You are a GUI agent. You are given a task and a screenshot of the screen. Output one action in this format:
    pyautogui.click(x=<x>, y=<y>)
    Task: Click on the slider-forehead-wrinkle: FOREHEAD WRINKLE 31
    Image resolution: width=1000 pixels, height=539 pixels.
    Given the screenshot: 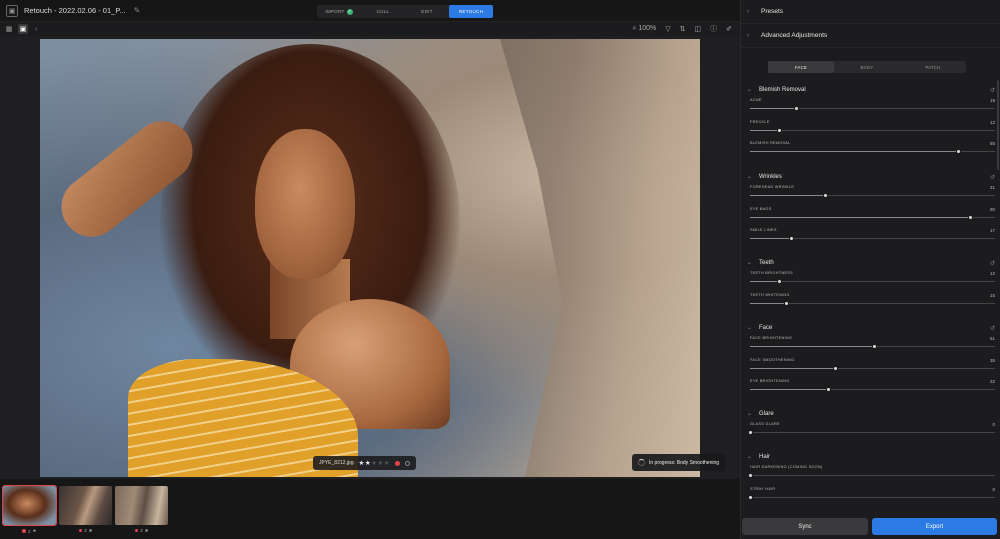 What is the action you would take?
    pyautogui.click(x=871, y=194)
    